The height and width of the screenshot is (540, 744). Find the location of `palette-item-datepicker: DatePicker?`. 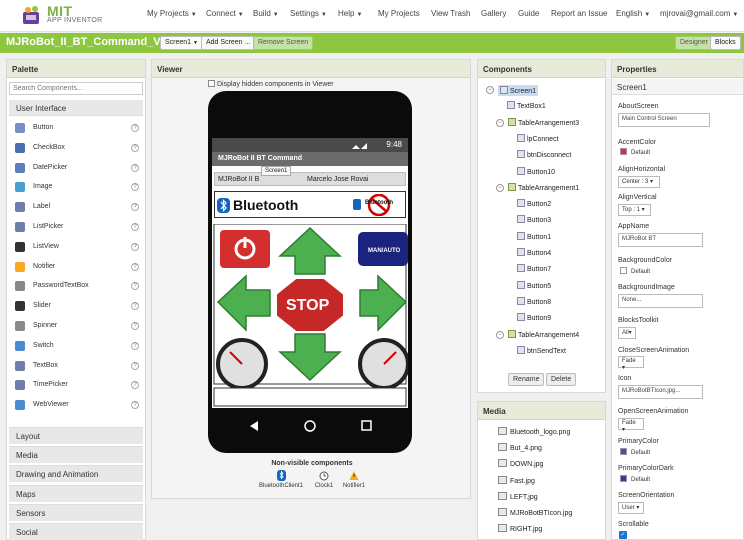

palette-item-datepicker: DatePicker? is located at coordinates (77, 169).